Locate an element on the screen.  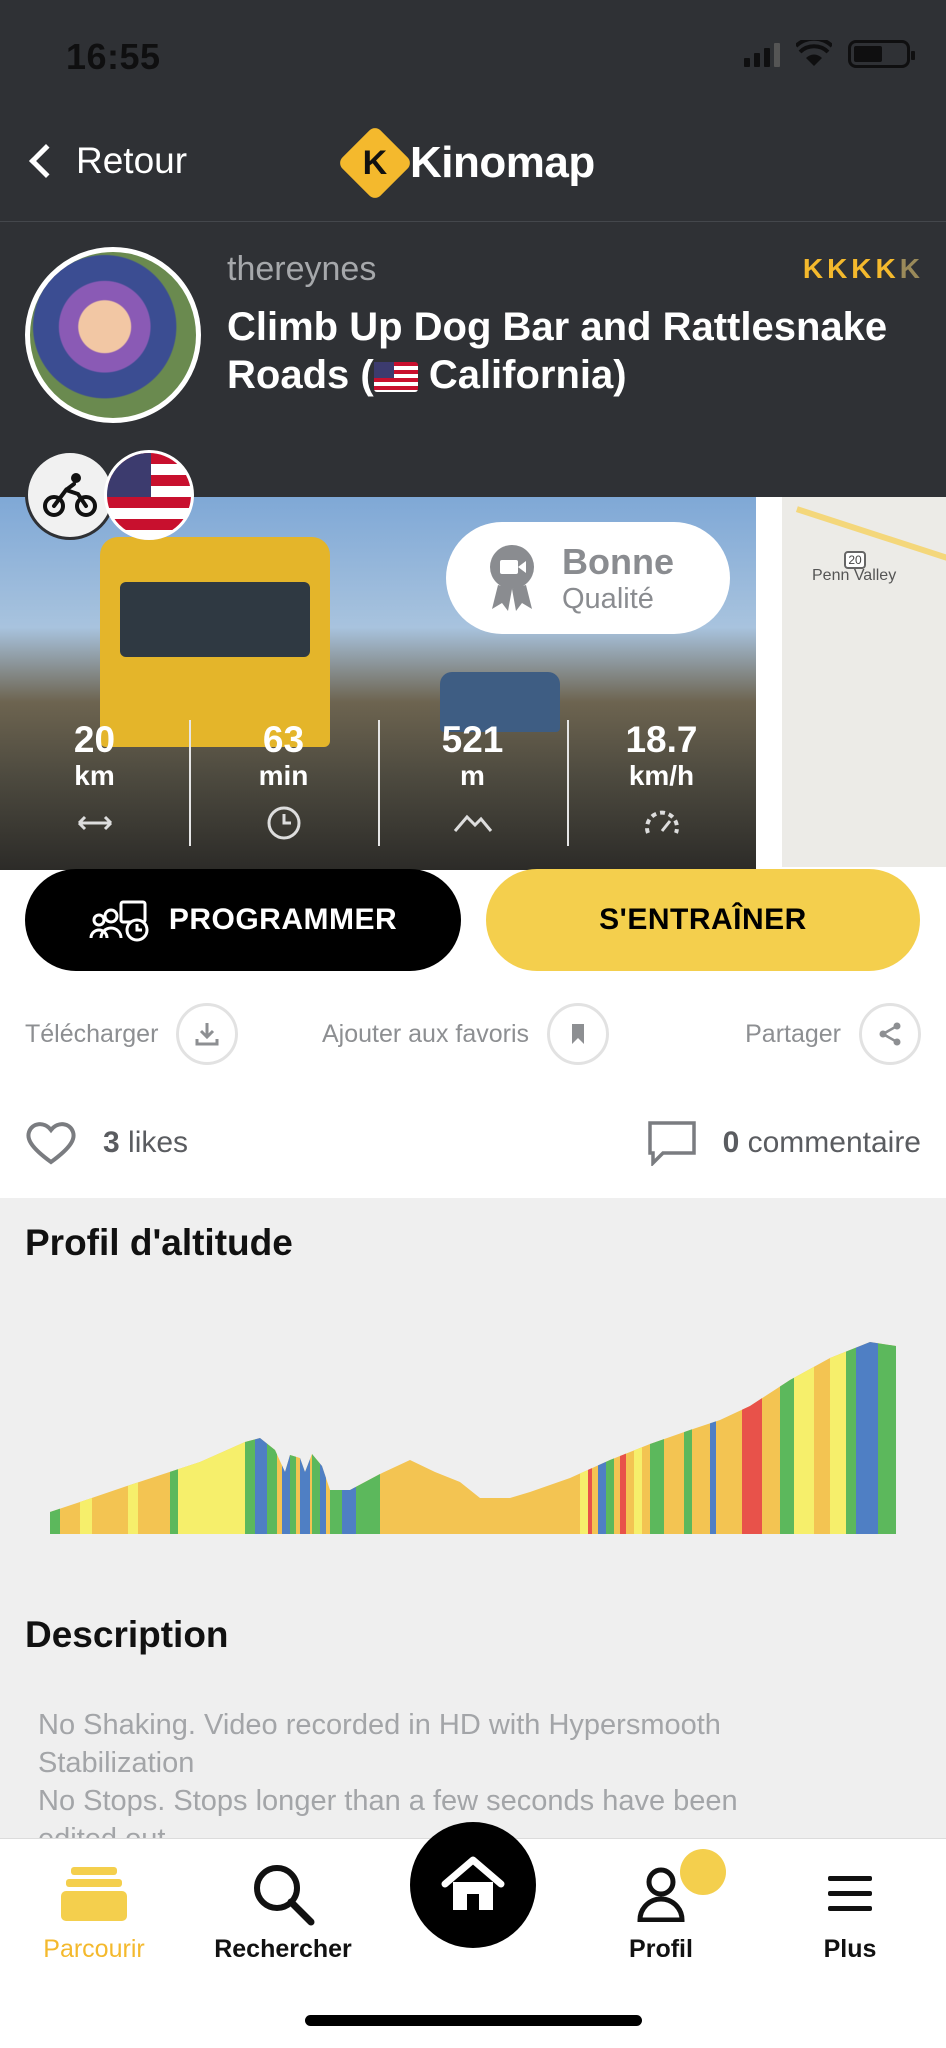
quality-badge: Bonne Qualité is located at coordinates (588, 578).